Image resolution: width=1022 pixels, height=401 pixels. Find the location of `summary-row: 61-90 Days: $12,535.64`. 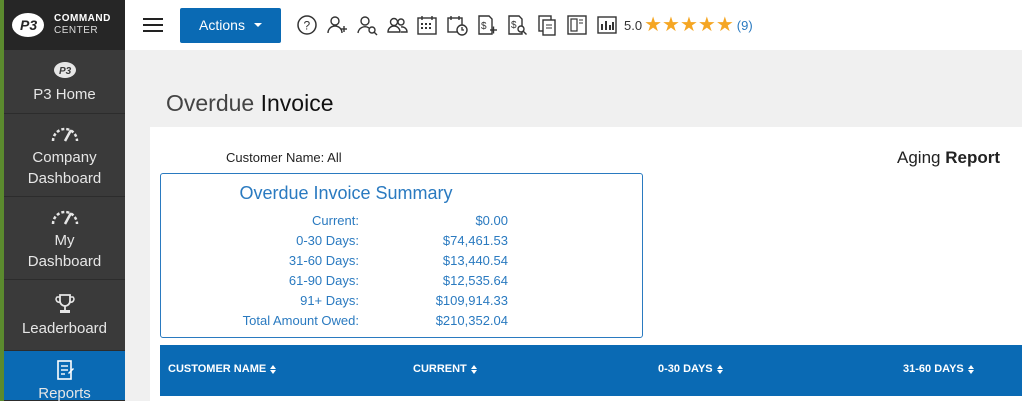

summary-row: 61-90 Days: $12,535.64 is located at coordinates (401, 283).